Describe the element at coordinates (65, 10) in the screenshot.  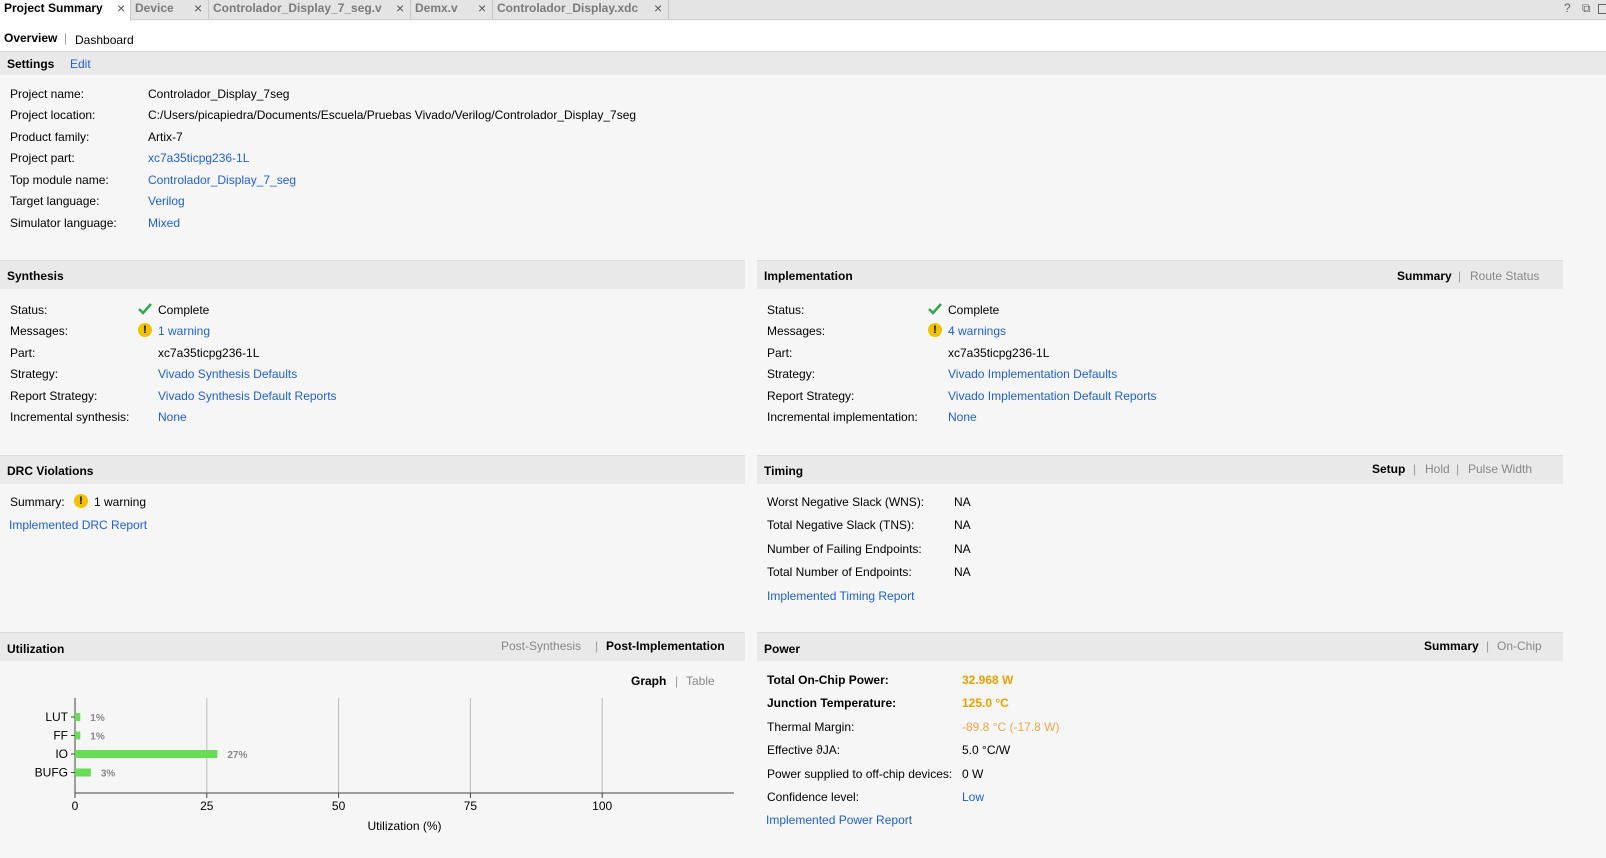
I see `tab-project-summary: Project Summary ×` at that location.